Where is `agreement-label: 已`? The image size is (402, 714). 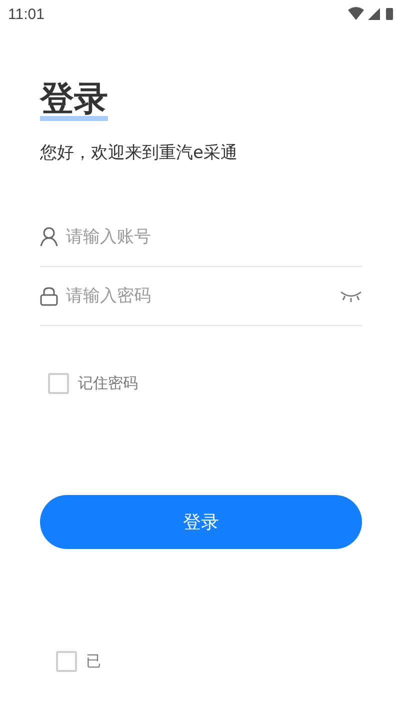
agreement-label: 已 is located at coordinates (93, 661).